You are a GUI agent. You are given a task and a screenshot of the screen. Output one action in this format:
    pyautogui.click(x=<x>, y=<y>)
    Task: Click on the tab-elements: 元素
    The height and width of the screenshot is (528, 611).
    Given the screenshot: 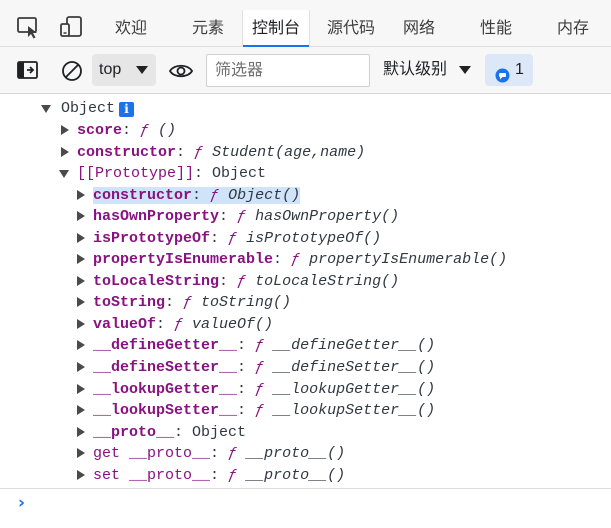 What is the action you would take?
    pyautogui.click(x=208, y=28)
    